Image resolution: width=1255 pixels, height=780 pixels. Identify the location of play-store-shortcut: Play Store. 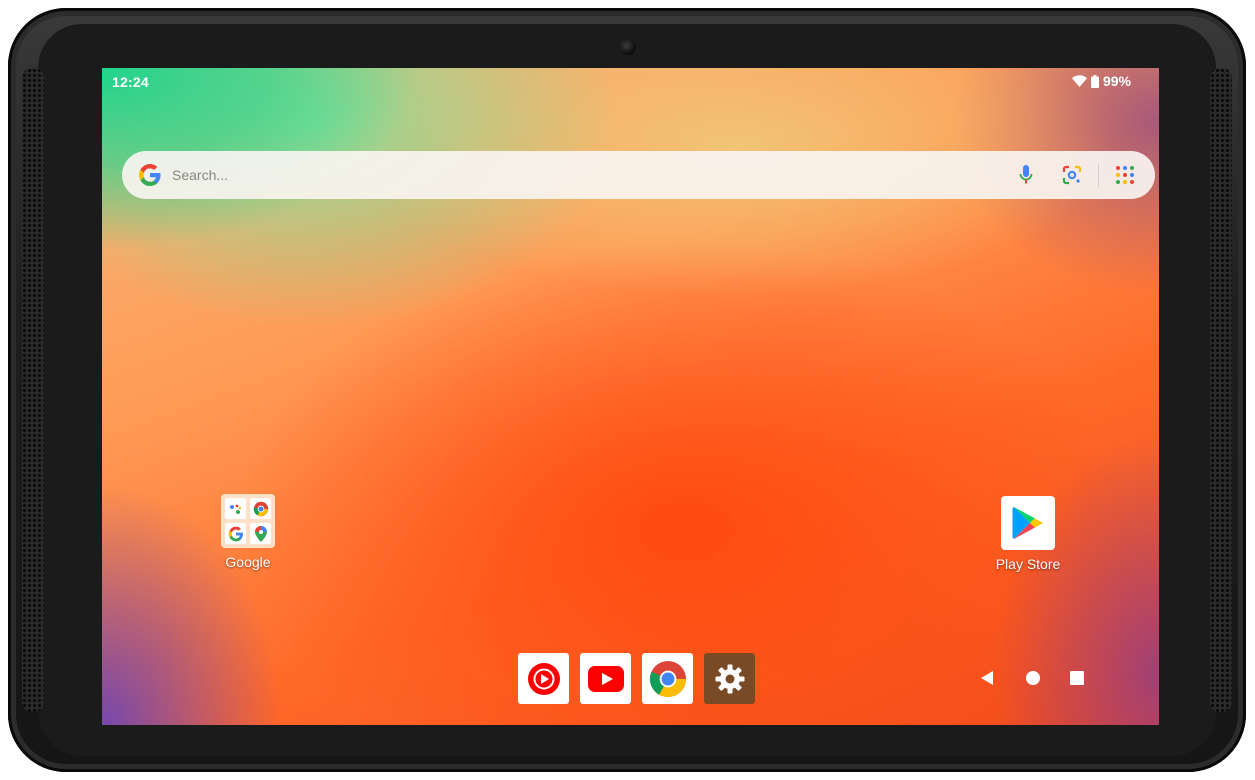
(1028, 534).